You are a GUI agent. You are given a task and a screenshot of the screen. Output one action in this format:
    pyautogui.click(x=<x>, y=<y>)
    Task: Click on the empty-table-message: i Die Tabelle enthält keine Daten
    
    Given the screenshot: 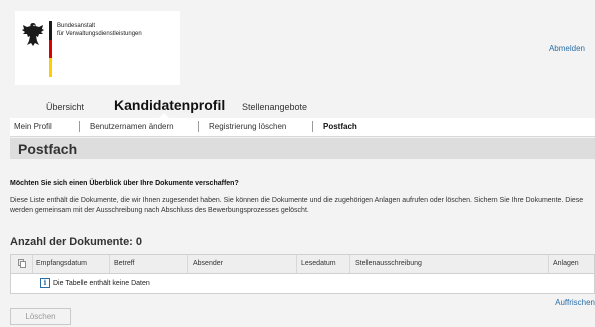 What is the action you would take?
    pyautogui.click(x=95, y=283)
    